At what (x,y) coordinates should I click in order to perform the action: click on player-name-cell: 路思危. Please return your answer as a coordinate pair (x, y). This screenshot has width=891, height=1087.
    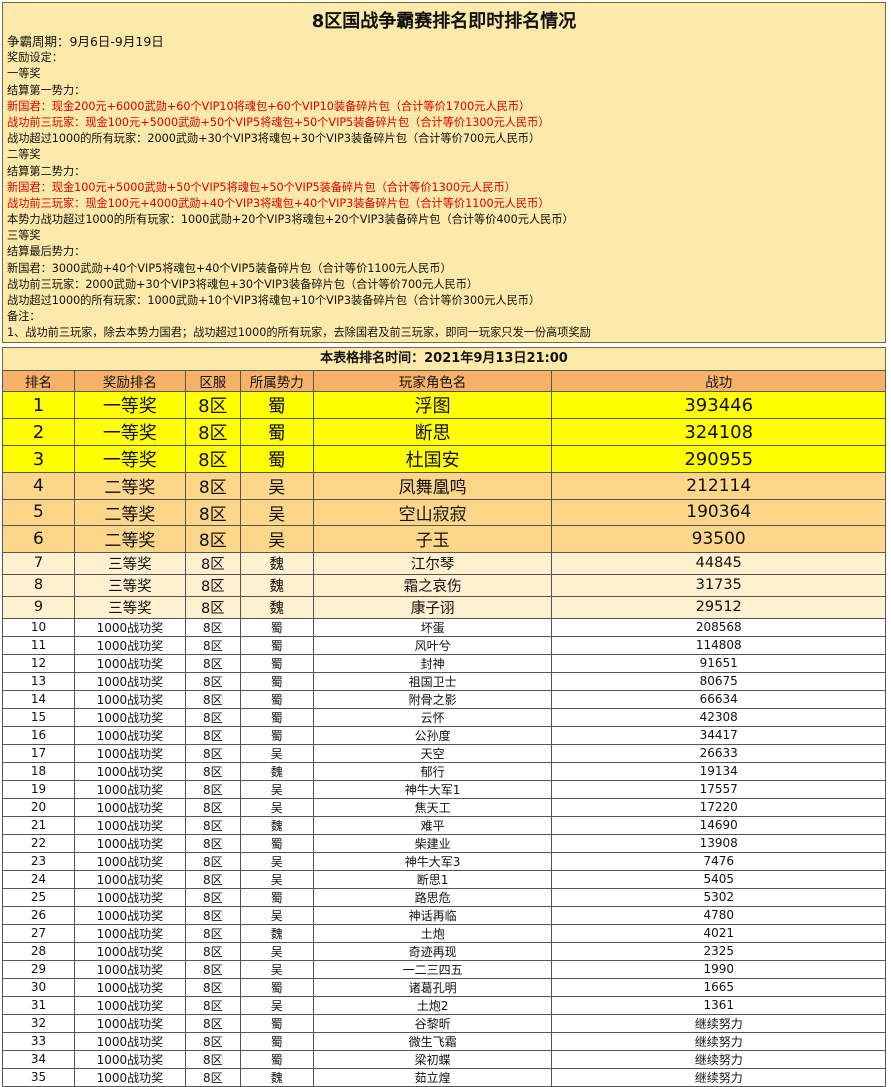
    Looking at the image, I should click on (432, 897).